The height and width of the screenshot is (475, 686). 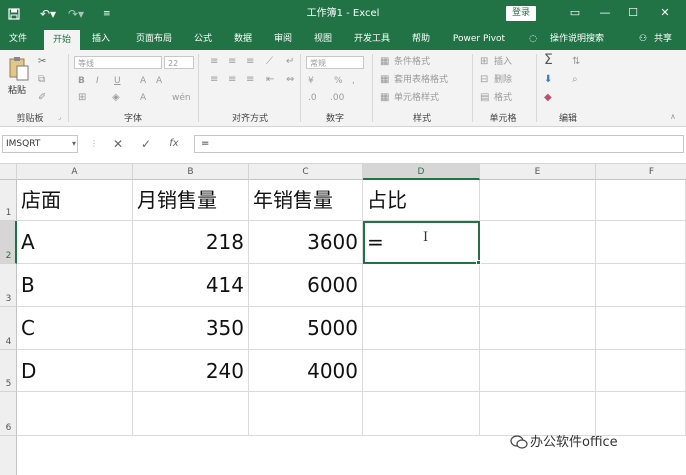 I want to click on minimize-icon: —, so click(x=605, y=13).